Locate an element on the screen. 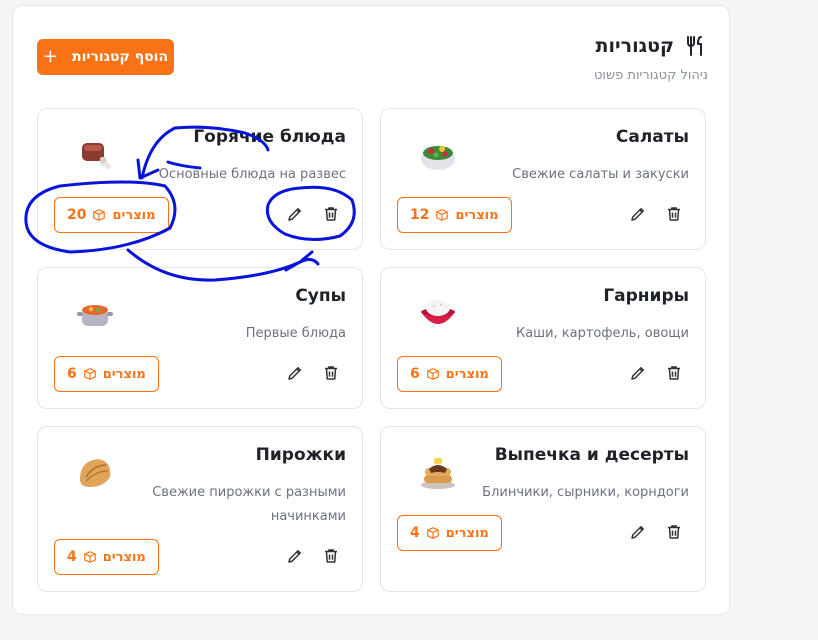  category-name: Горячие блюда is located at coordinates (269, 137).